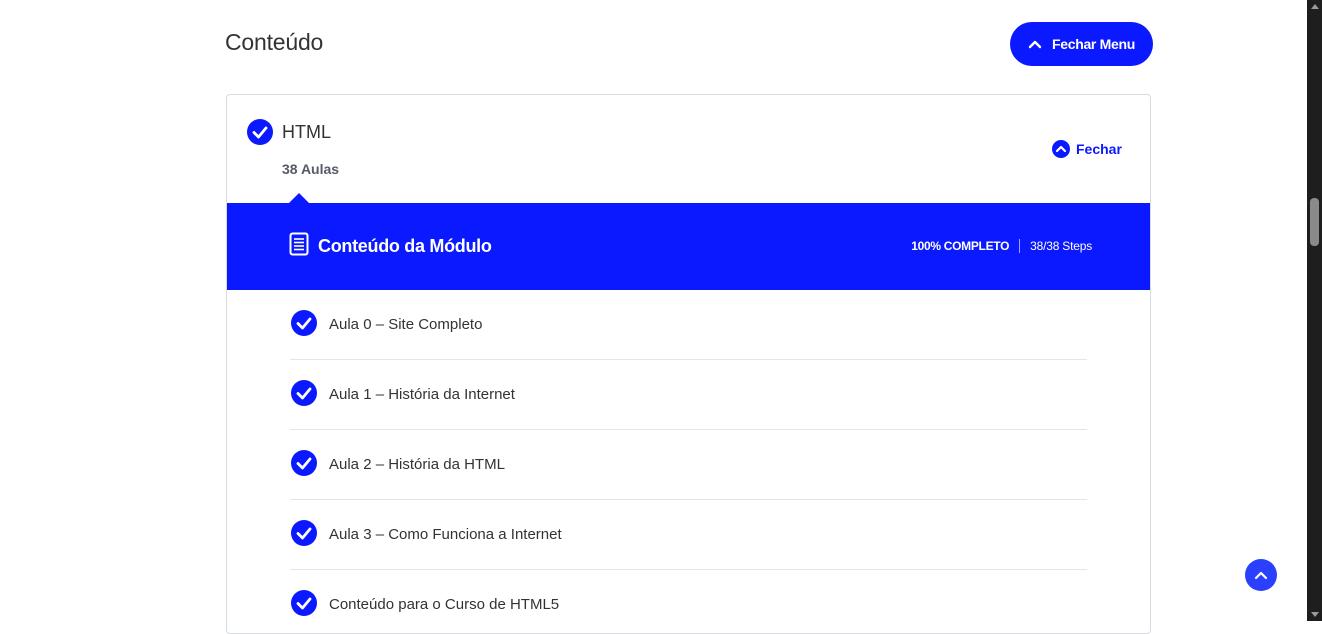  What do you see at coordinates (405, 324) in the screenshot?
I see `lesson-title: Aula 0 – Site Completo` at bounding box center [405, 324].